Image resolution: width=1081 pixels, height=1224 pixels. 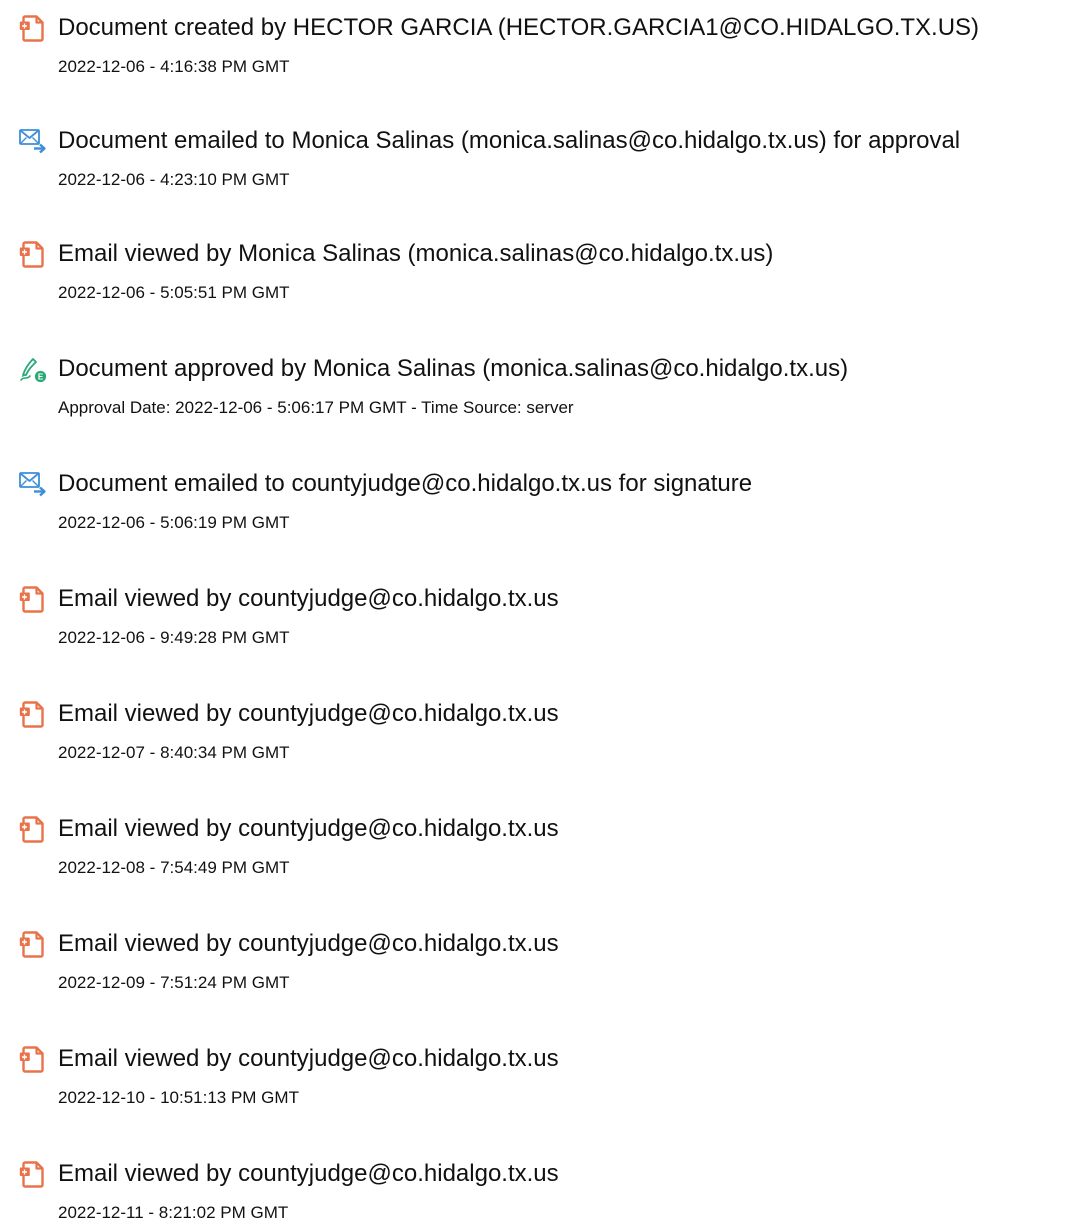 What do you see at coordinates (174, 522) in the screenshot?
I see `entry-timestamp: 2022-12-06 - 5:06:19 PM GMT` at bounding box center [174, 522].